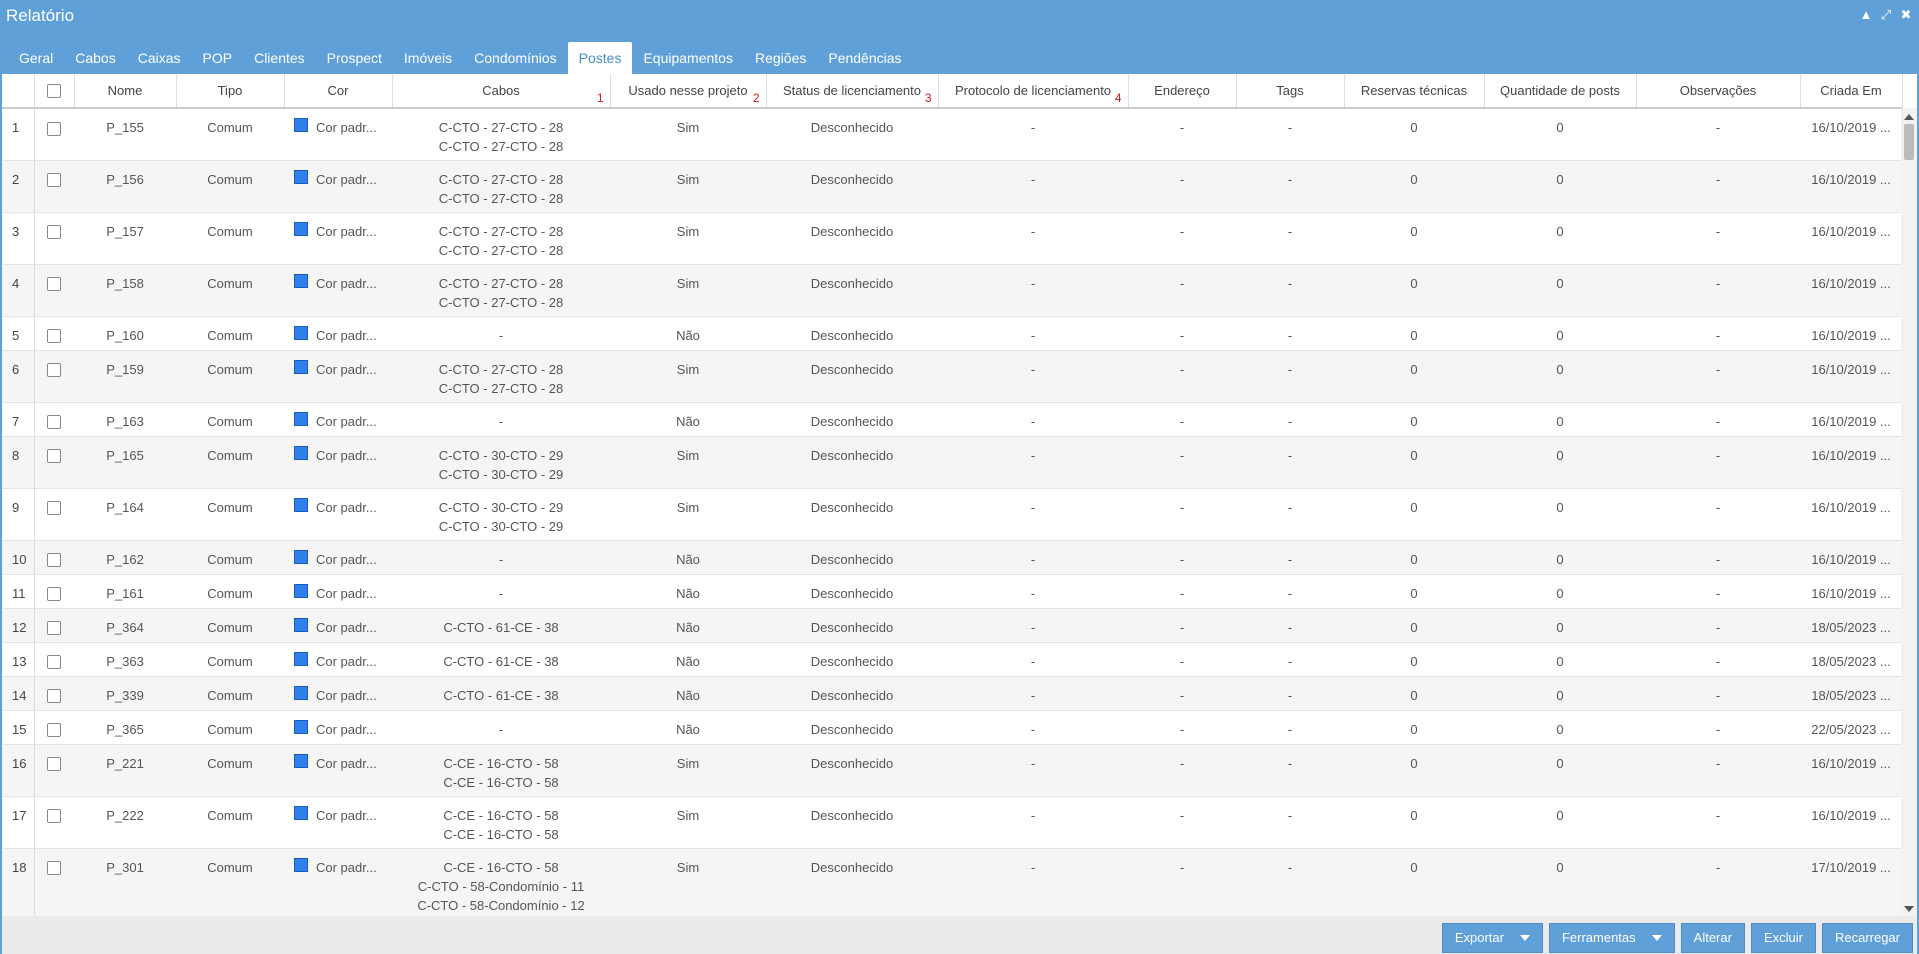 This screenshot has width=1919, height=954. Describe the element at coordinates (159, 58) in the screenshot. I see `tab-caixas: Caixas` at that location.